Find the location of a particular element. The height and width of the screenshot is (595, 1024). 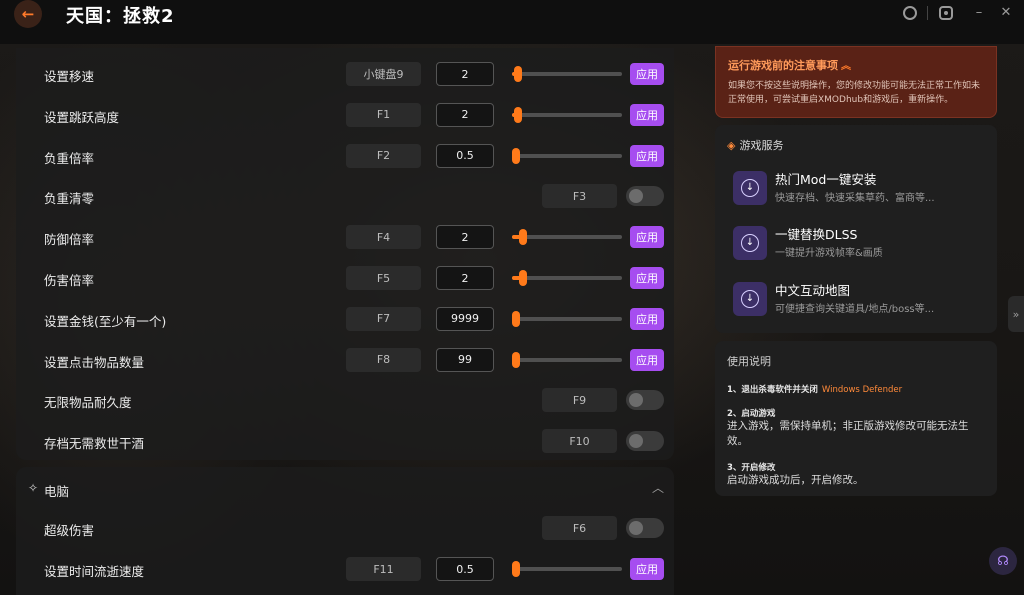

app-title: 天国：拯救2 is located at coordinates (120, 16).